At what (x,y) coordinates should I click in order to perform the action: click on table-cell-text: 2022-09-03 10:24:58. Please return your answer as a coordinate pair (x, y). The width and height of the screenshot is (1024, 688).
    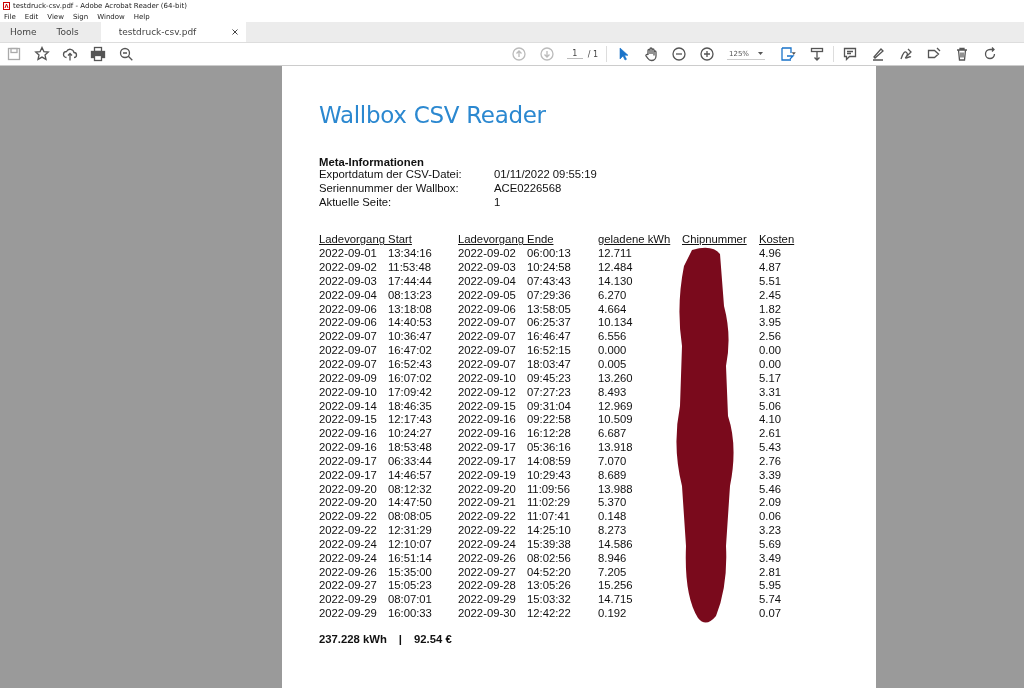
    Looking at the image, I should click on (515, 268).